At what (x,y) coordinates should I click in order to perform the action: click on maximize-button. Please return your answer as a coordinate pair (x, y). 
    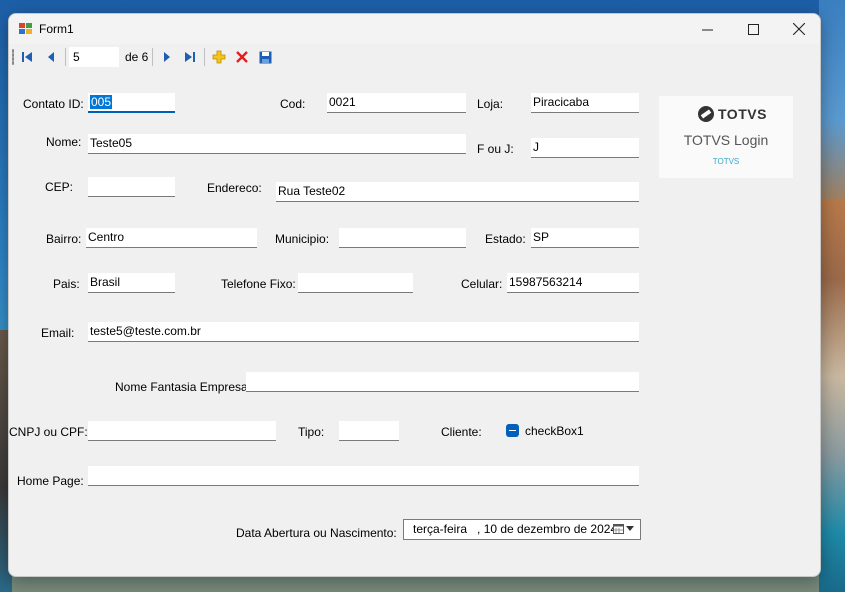
    Looking at the image, I should click on (753, 29).